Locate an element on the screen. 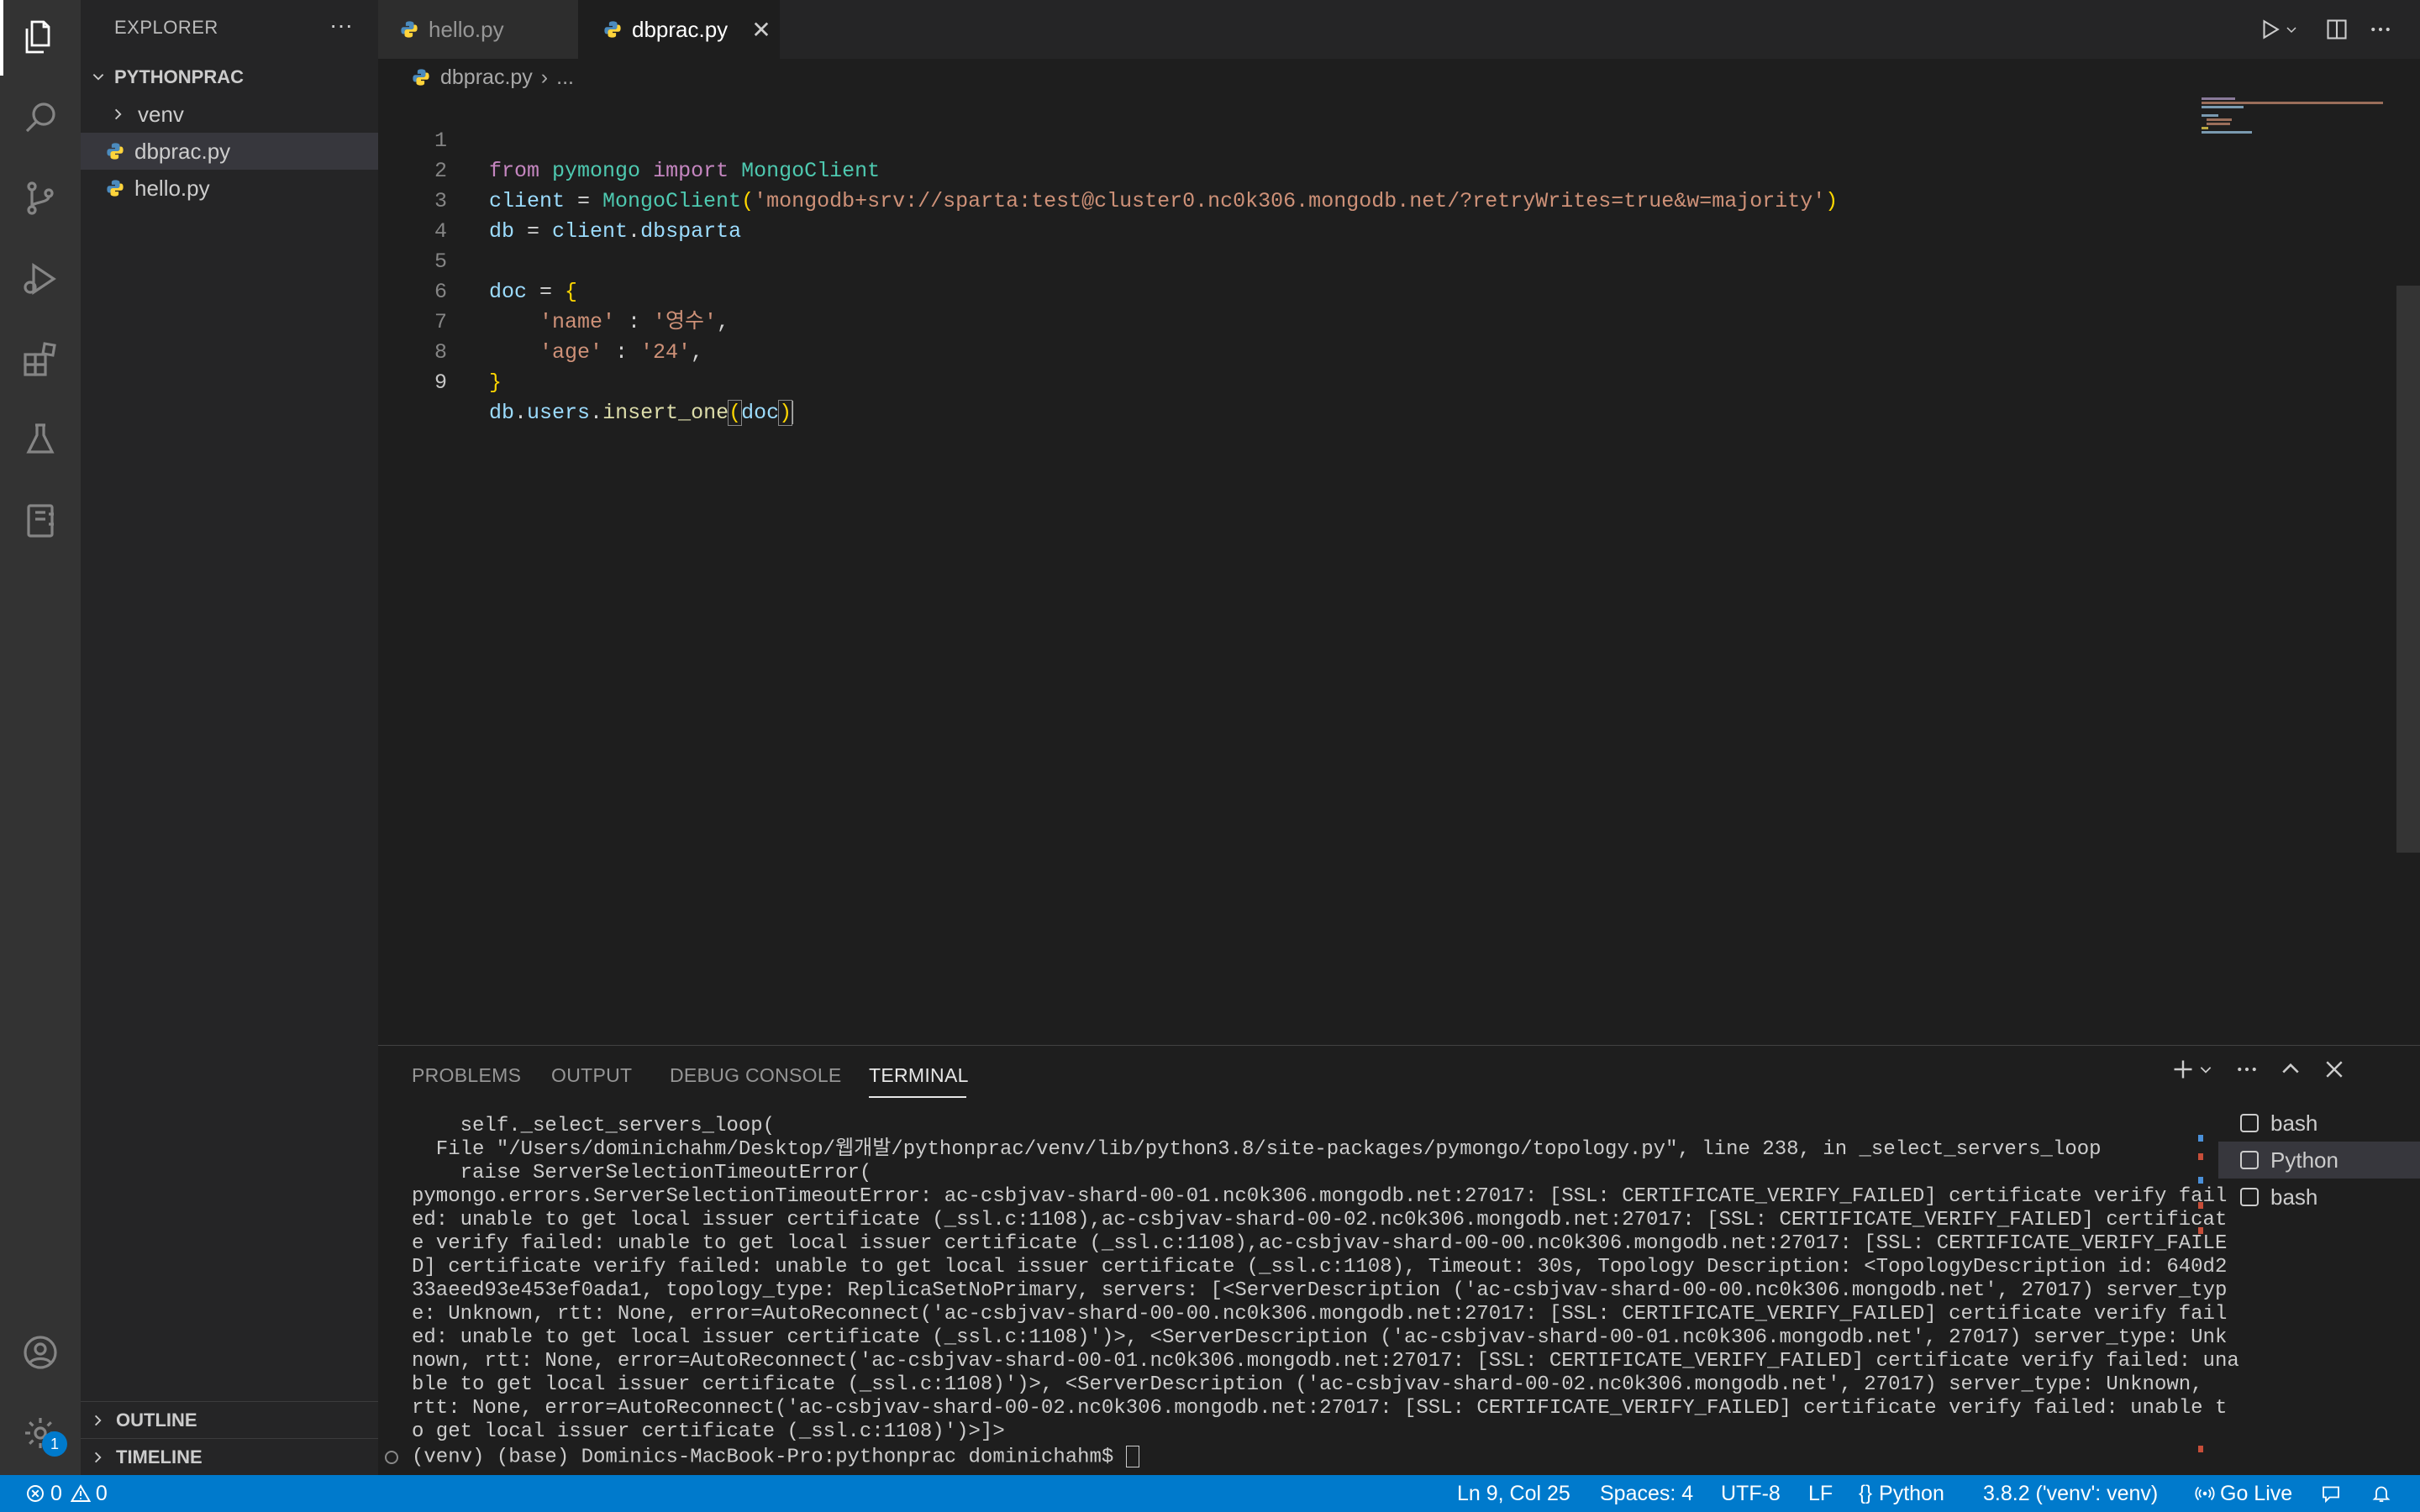 The width and height of the screenshot is (2420, 1512). more-actions-icon: ··· is located at coordinates (341, 25).